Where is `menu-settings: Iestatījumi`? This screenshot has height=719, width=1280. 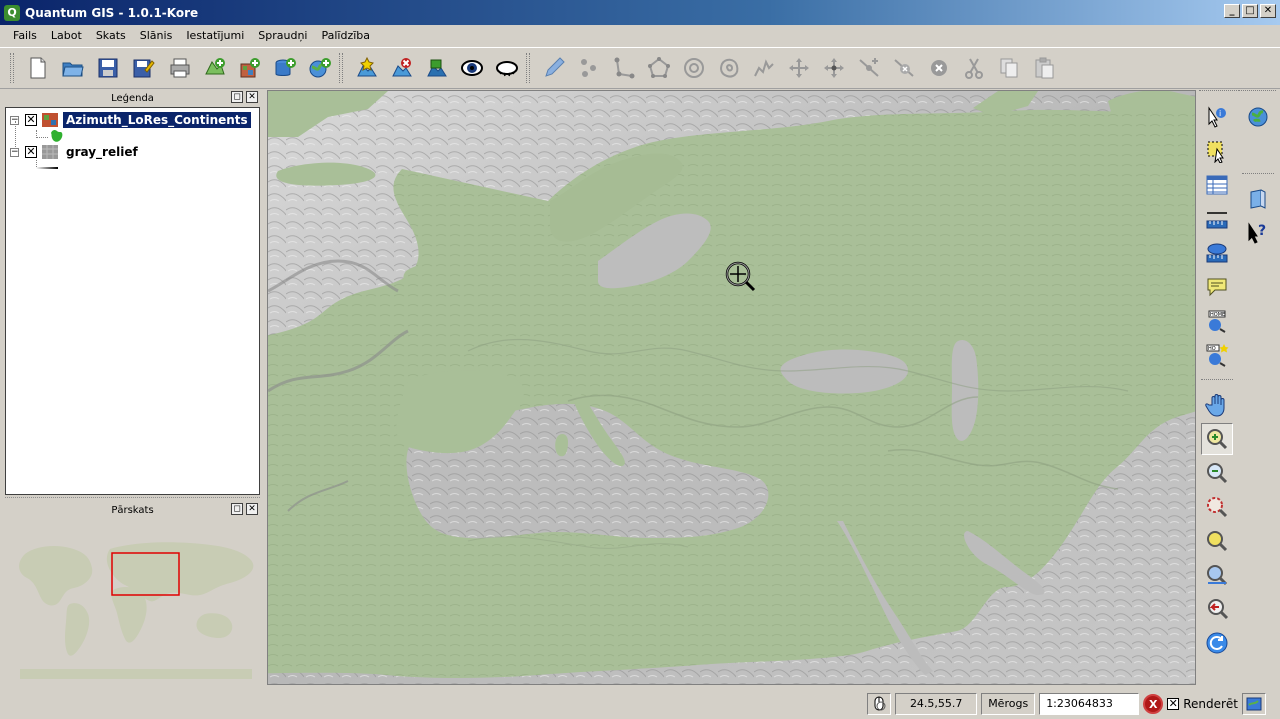 menu-settings: Iestatījumi is located at coordinates (215, 35).